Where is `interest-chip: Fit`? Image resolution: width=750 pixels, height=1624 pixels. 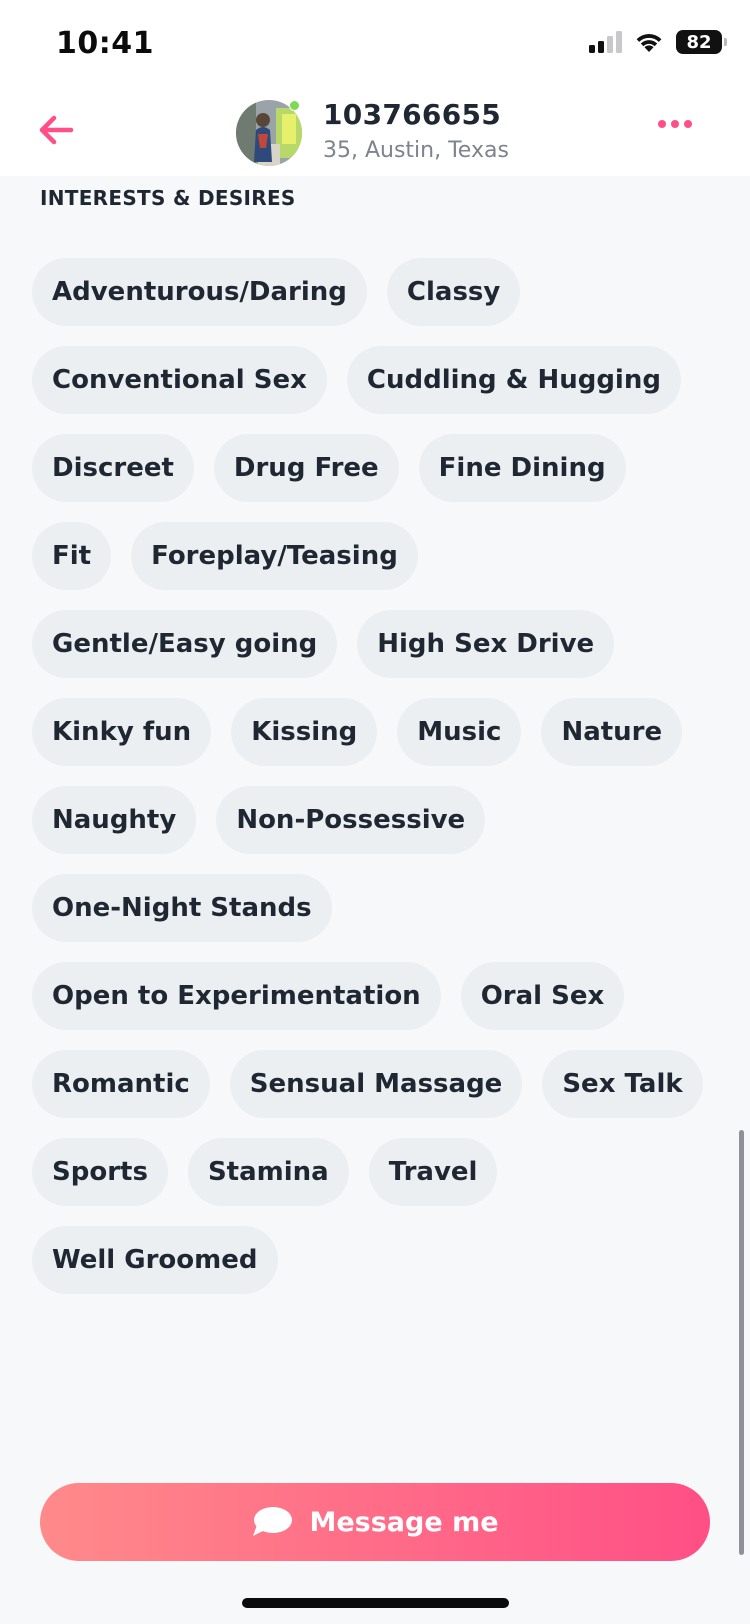
interest-chip: Fit is located at coordinates (72, 556).